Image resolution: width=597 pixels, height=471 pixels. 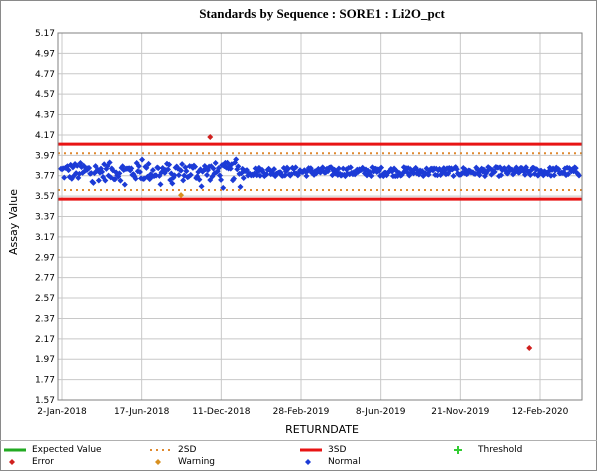 What do you see at coordinates (322, 429) in the screenshot?
I see `x-axis-label: RETURNDATE` at bounding box center [322, 429].